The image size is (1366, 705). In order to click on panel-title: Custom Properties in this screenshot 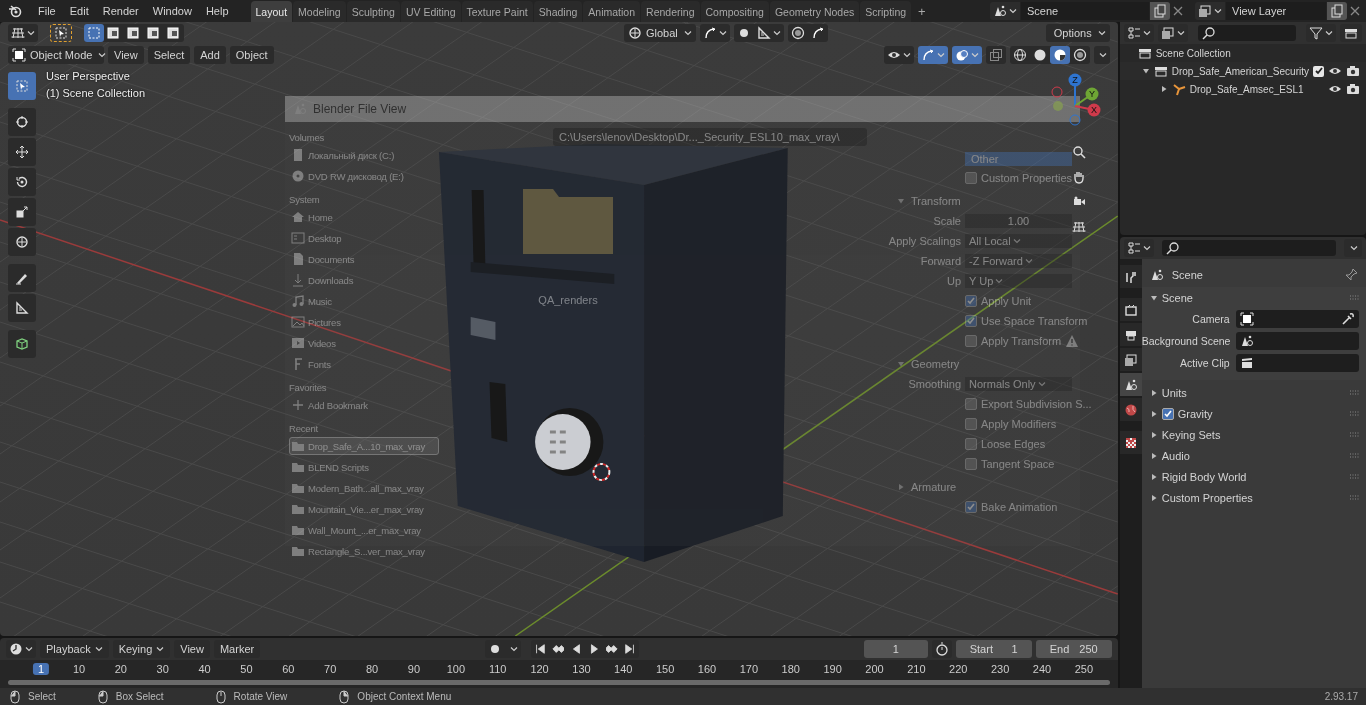, I will do `click(1207, 497)`.